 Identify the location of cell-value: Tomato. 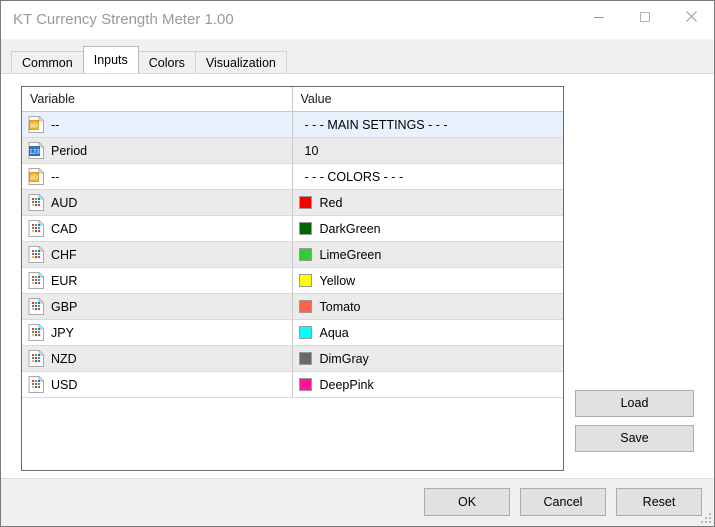
(427, 306).